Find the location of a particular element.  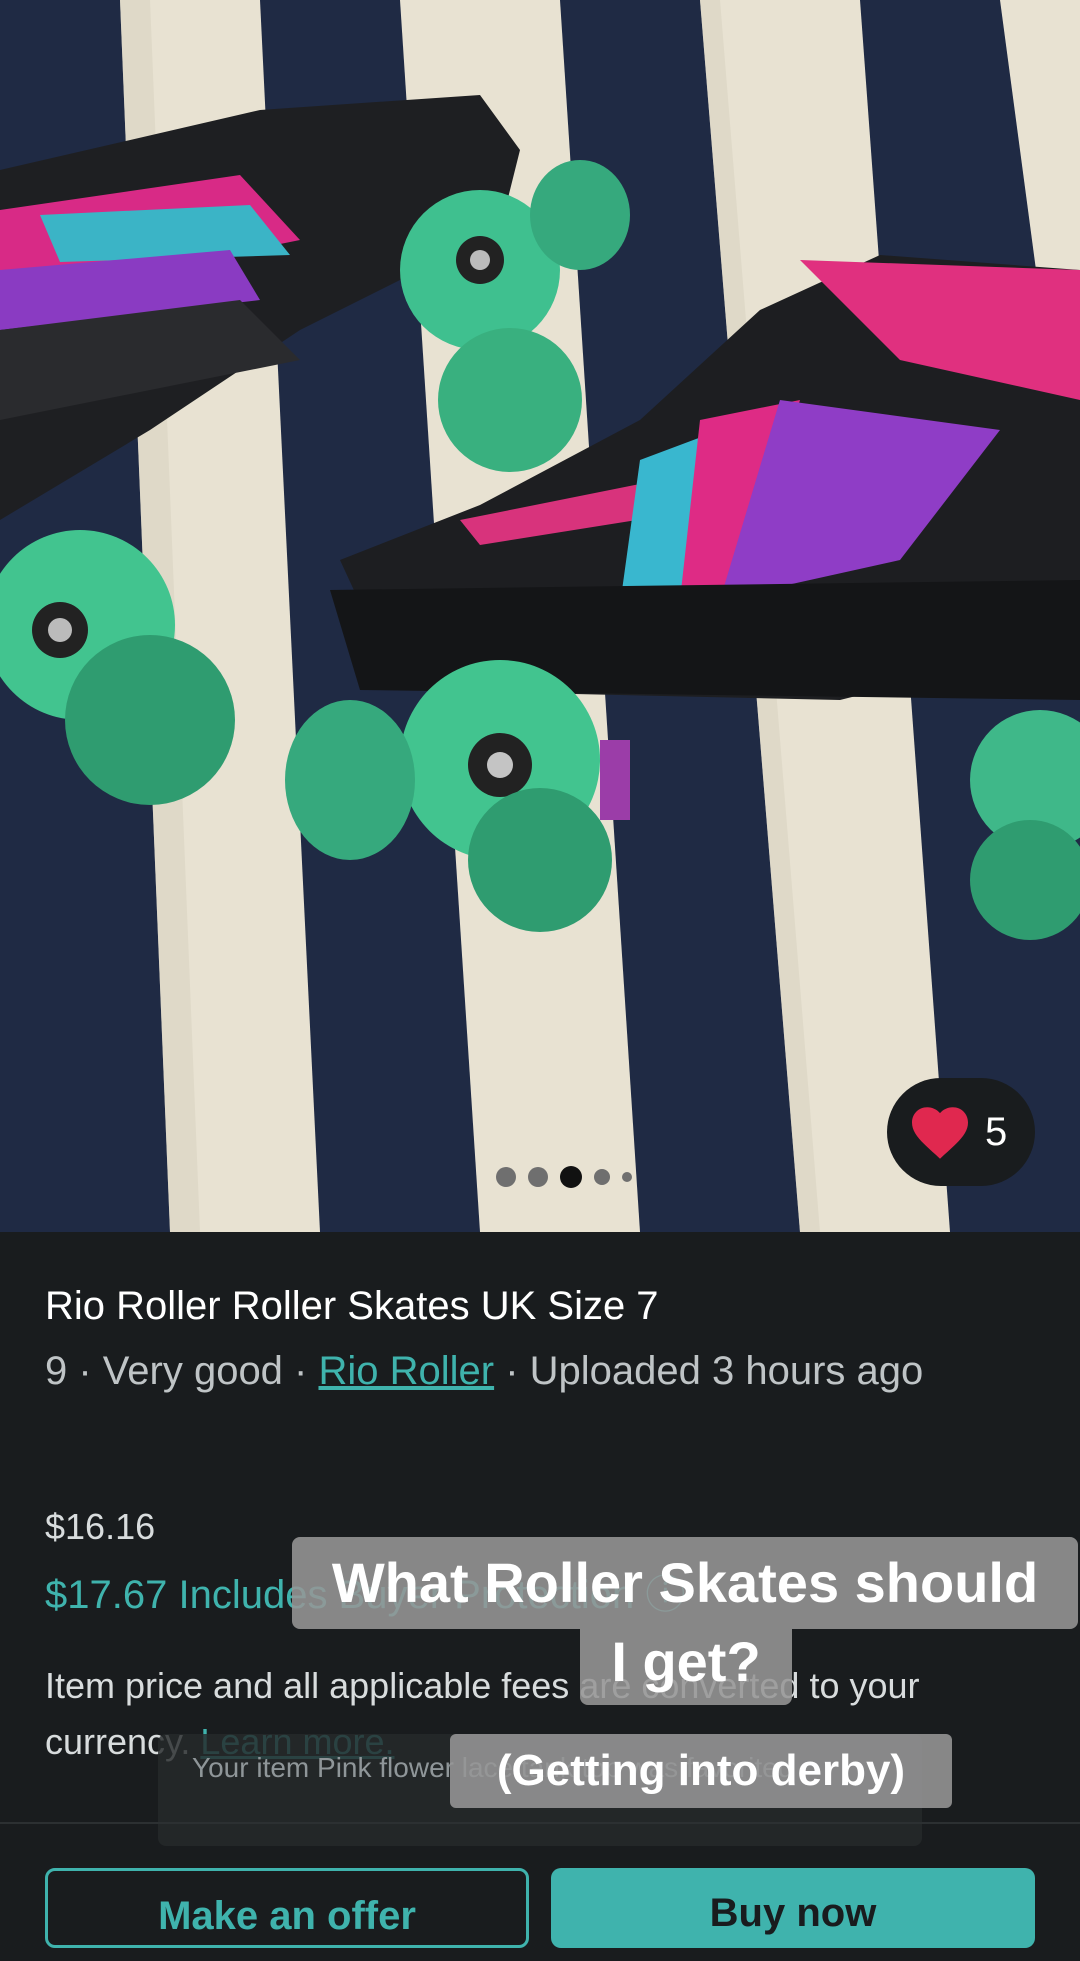

caption-line-1: What Roller Skates should is located at coordinates (685, 1583).